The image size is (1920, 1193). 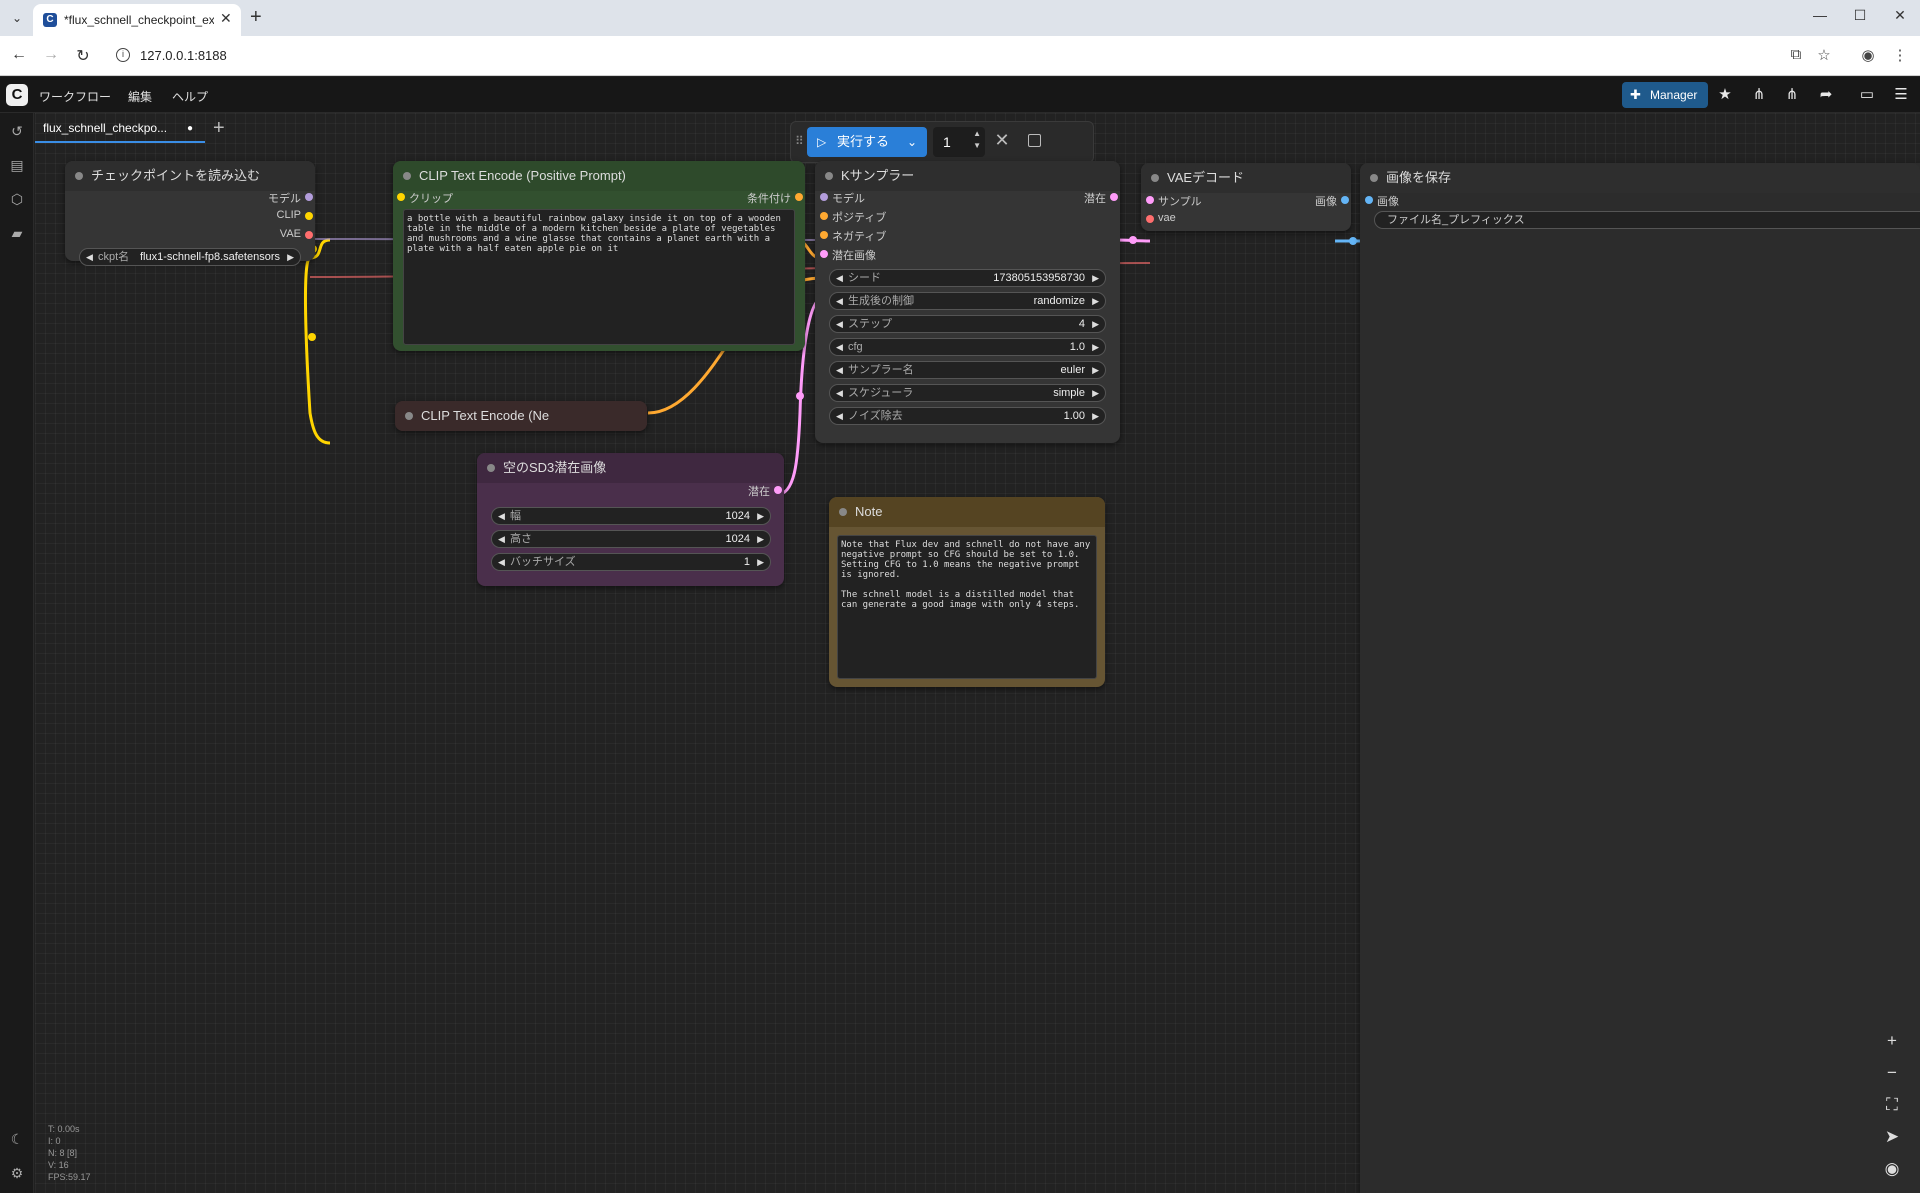 What do you see at coordinates (17, 199) in the screenshot?
I see `model-library-icon: ⬡` at bounding box center [17, 199].